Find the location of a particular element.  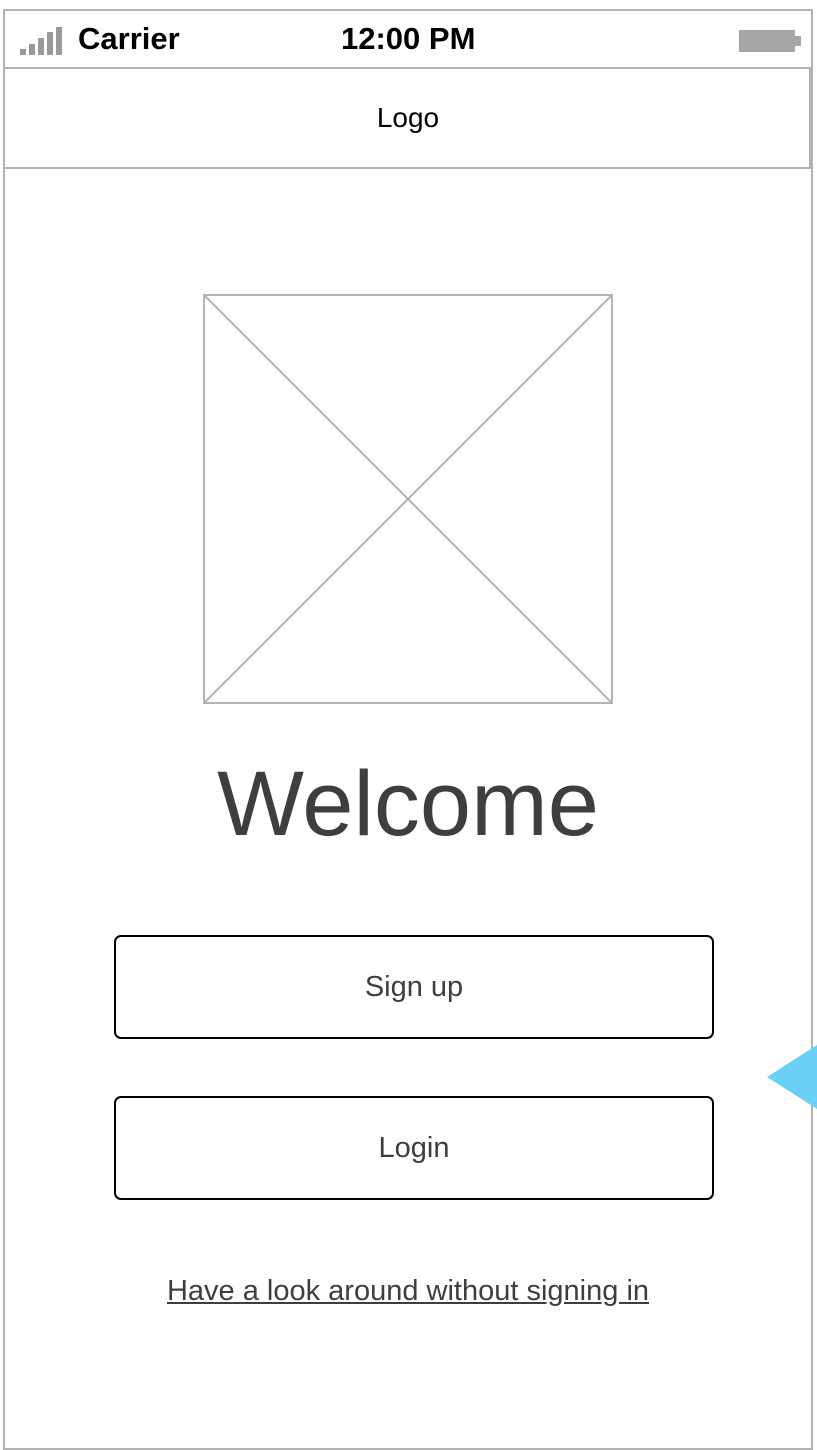

status-bar: Carrier 12:00 PM is located at coordinates (408, 40).